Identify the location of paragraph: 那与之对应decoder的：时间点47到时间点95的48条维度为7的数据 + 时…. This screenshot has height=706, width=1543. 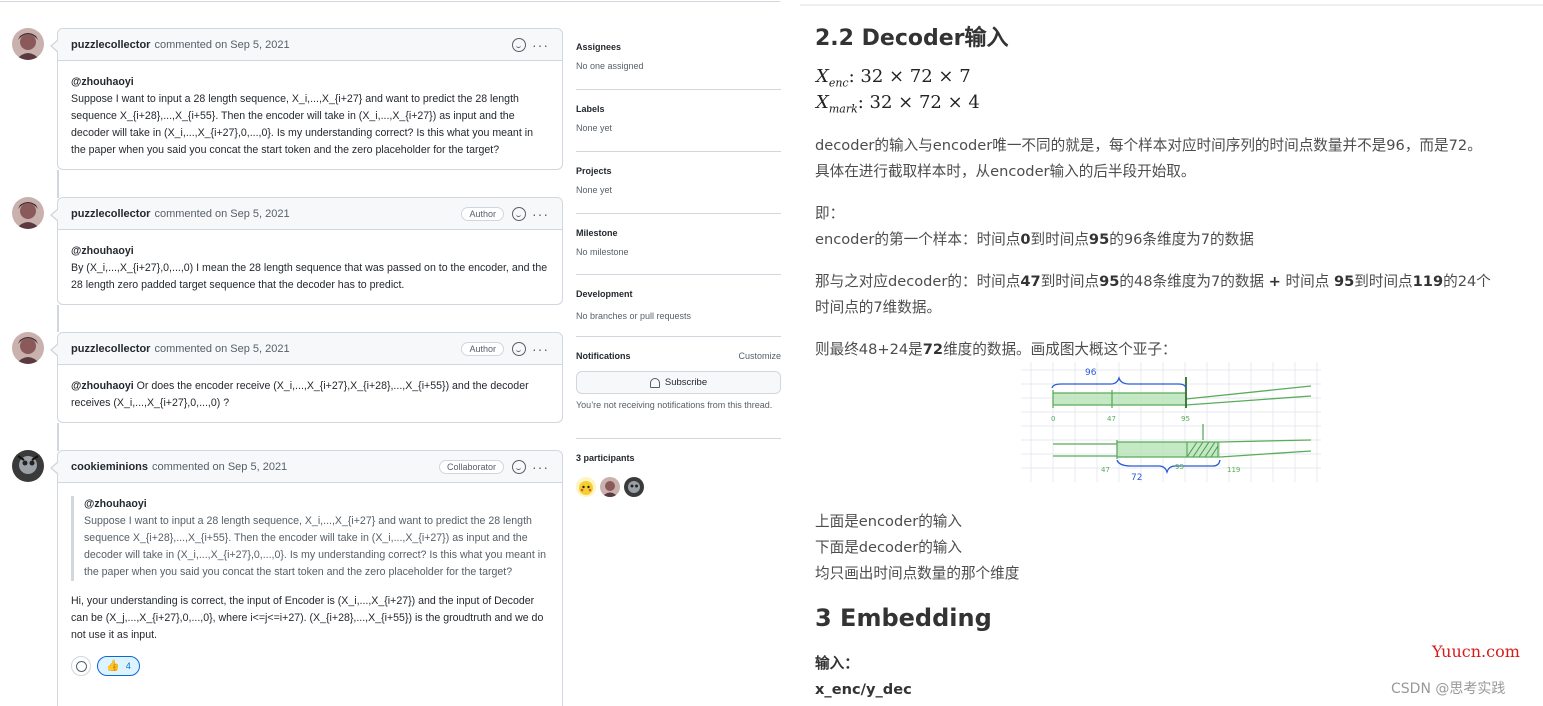
(1172, 295).